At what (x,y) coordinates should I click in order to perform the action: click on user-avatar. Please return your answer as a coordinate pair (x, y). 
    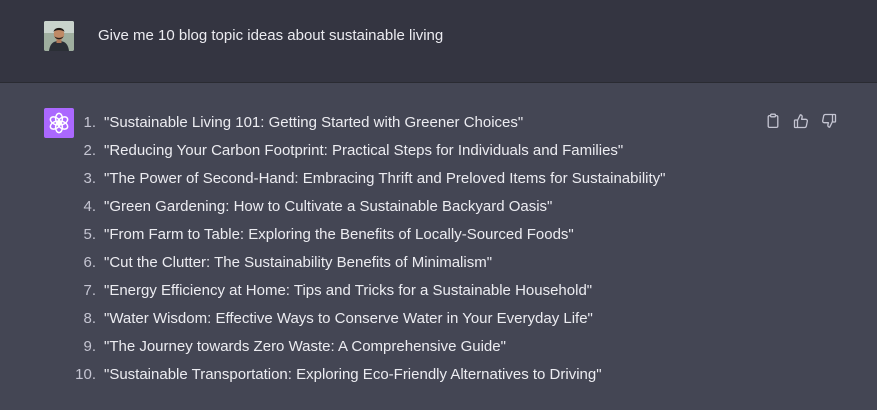
    Looking at the image, I should click on (59, 36).